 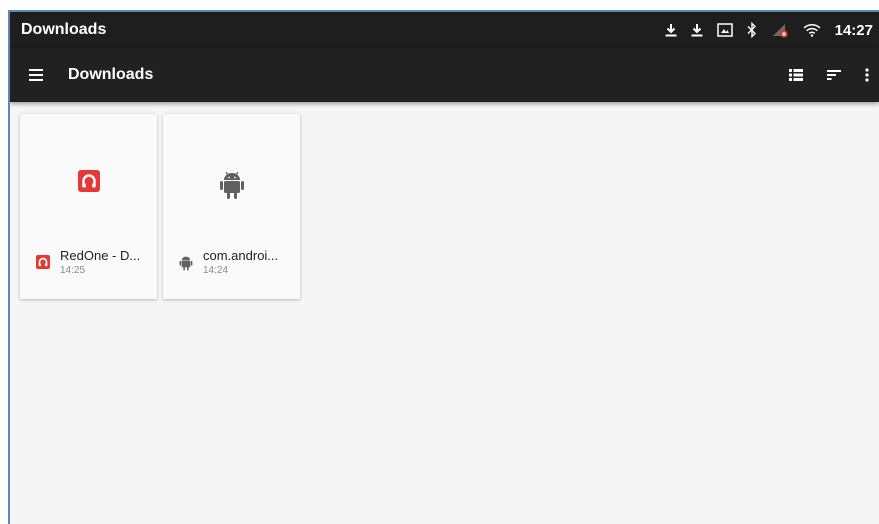 What do you see at coordinates (231, 206) in the screenshot?
I see `file-card-android: com.androi... 14:24` at bounding box center [231, 206].